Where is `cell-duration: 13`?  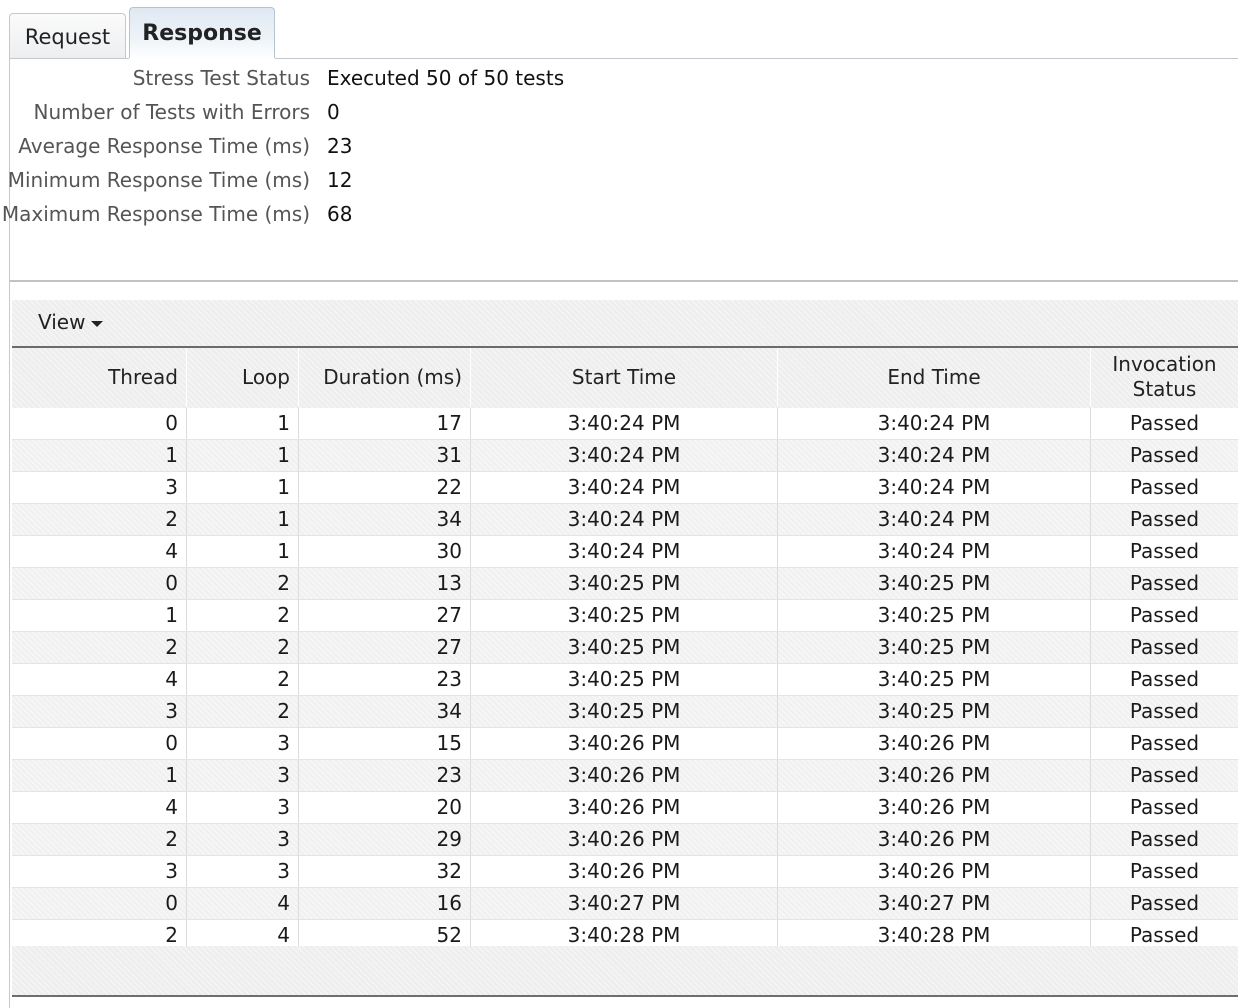
cell-duration: 13 is located at coordinates (385, 583).